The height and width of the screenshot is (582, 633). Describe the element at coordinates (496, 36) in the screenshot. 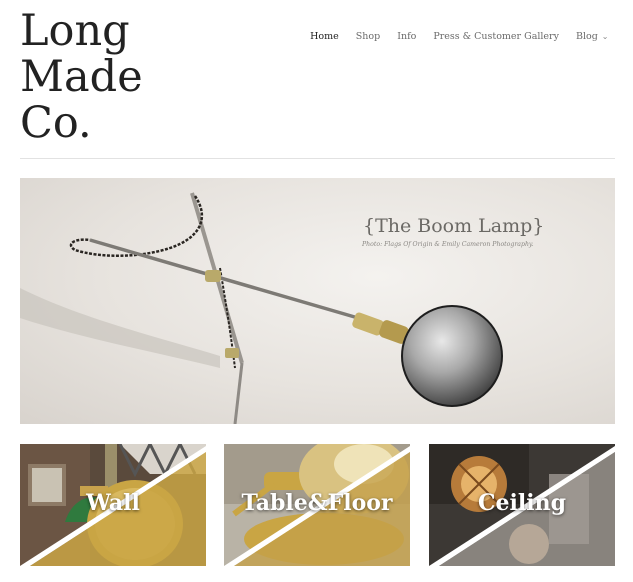

I see `nav-press-gallery: Press & Customer Gallery` at that location.